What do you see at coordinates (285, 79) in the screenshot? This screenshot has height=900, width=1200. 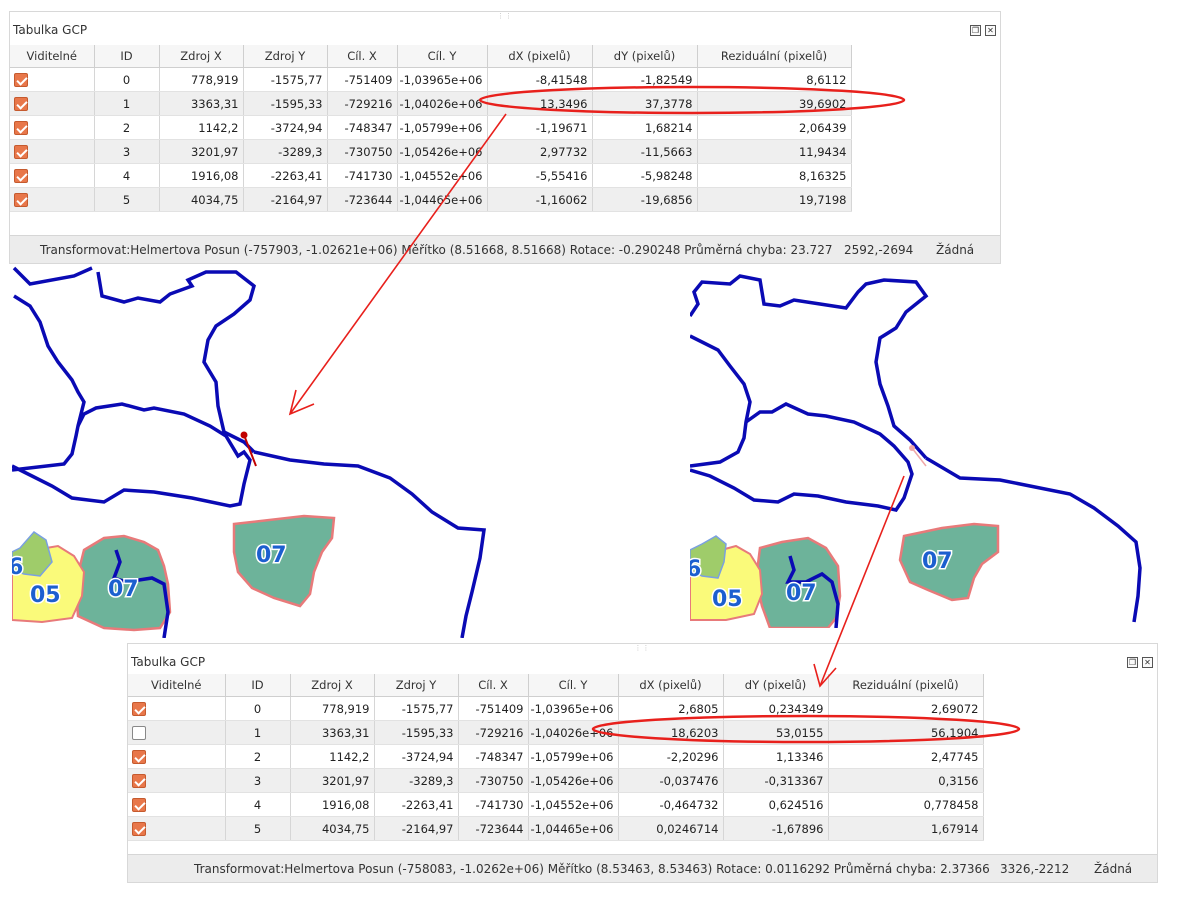 I see `src-y-cell: -1575,77` at bounding box center [285, 79].